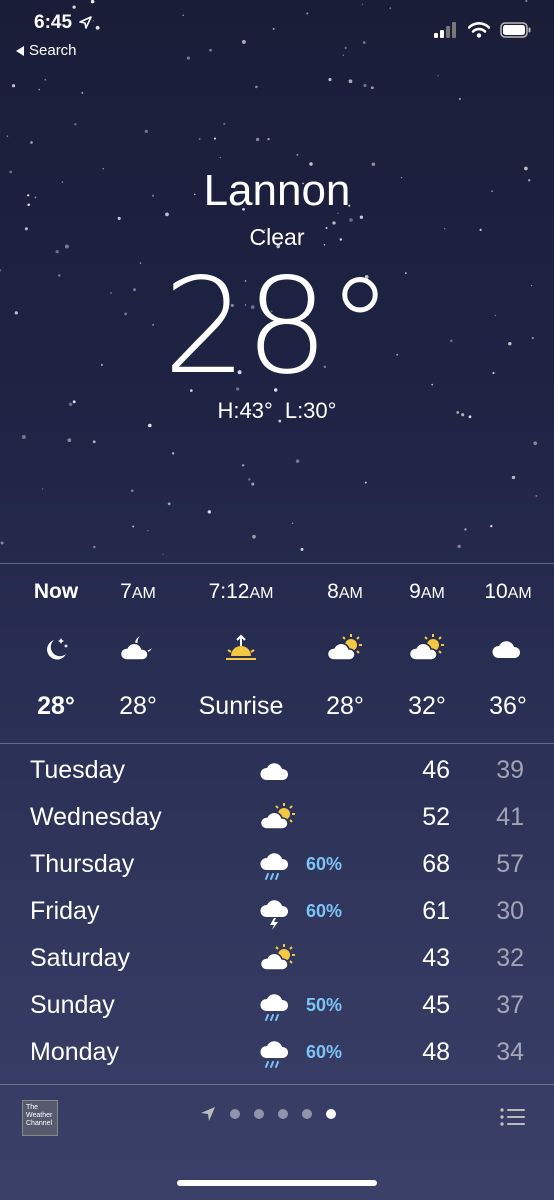  Describe the element at coordinates (508, 591) in the screenshot. I see `hour-label: 10AM` at that location.